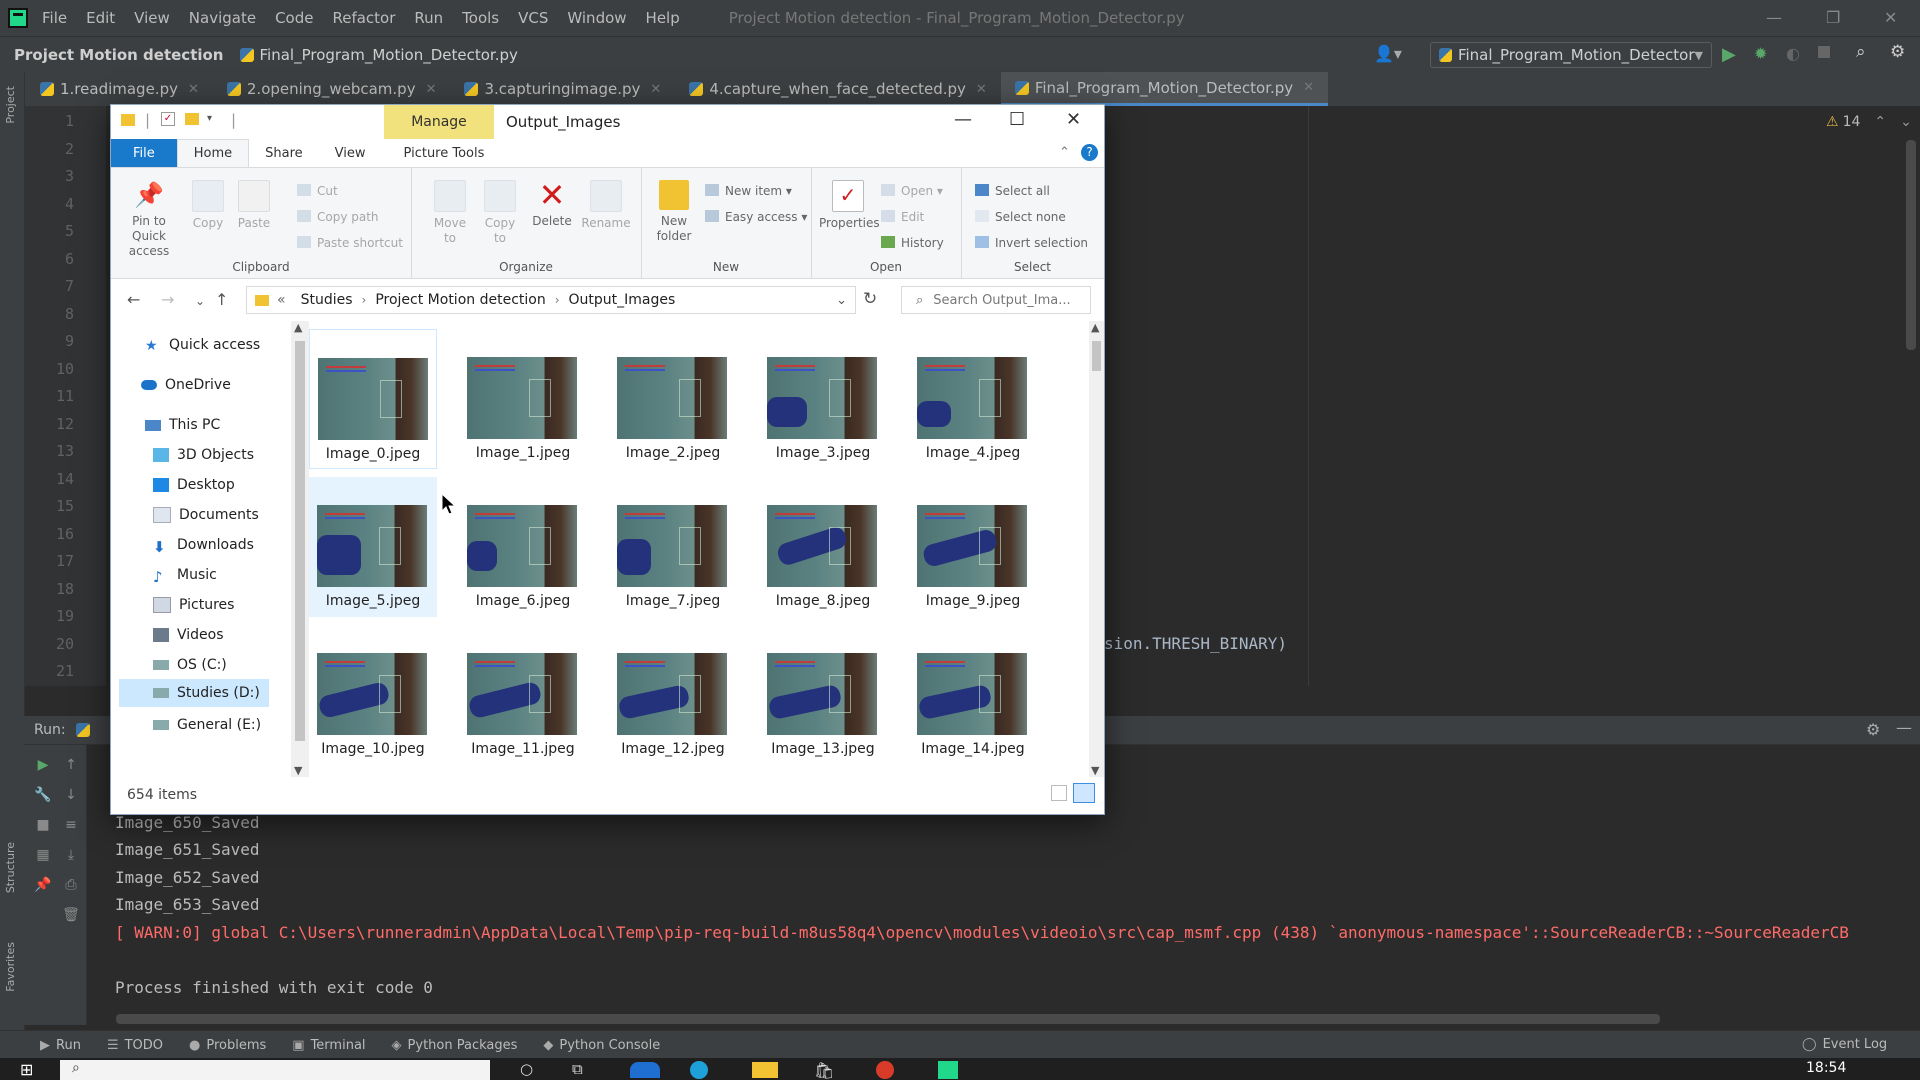  I want to click on soft-wrap-icon: ≡, so click(71, 825).